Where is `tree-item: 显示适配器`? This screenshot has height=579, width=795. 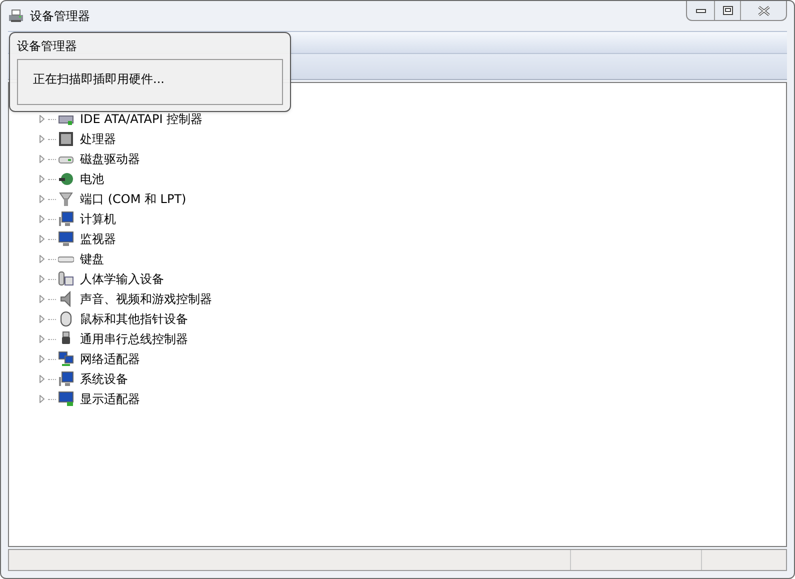 tree-item: 显示适配器 is located at coordinates (110, 399).